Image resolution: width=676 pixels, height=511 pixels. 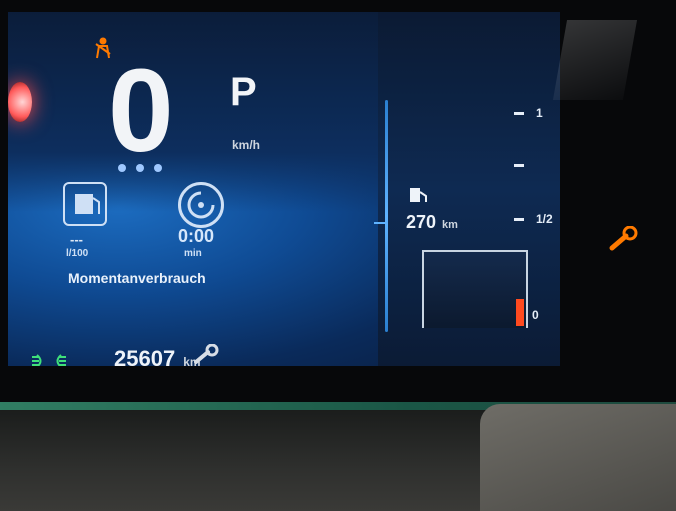 What do you see at coordinates (141, 111) in the screenshot?
I see `speed-value: 0` at bounding box center [141, 111].